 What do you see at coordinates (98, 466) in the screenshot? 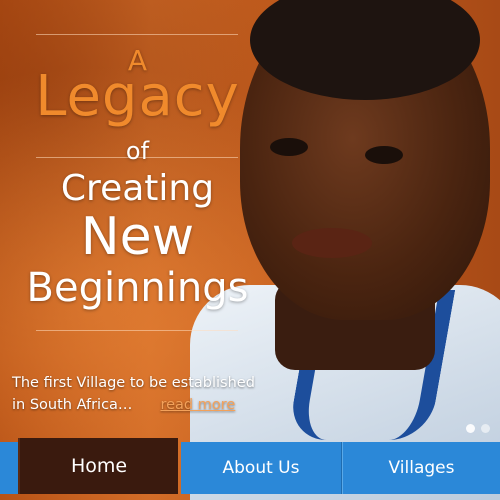
I see `nav-item-home: Home` at bounding box center [98, 466].